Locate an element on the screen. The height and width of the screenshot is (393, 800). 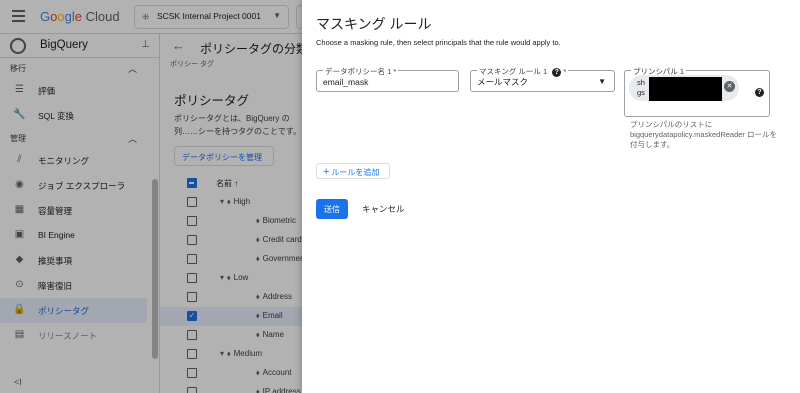
principal-field: プリンシパル 1 sh gs ✕ is located at coordinates (697, 91).